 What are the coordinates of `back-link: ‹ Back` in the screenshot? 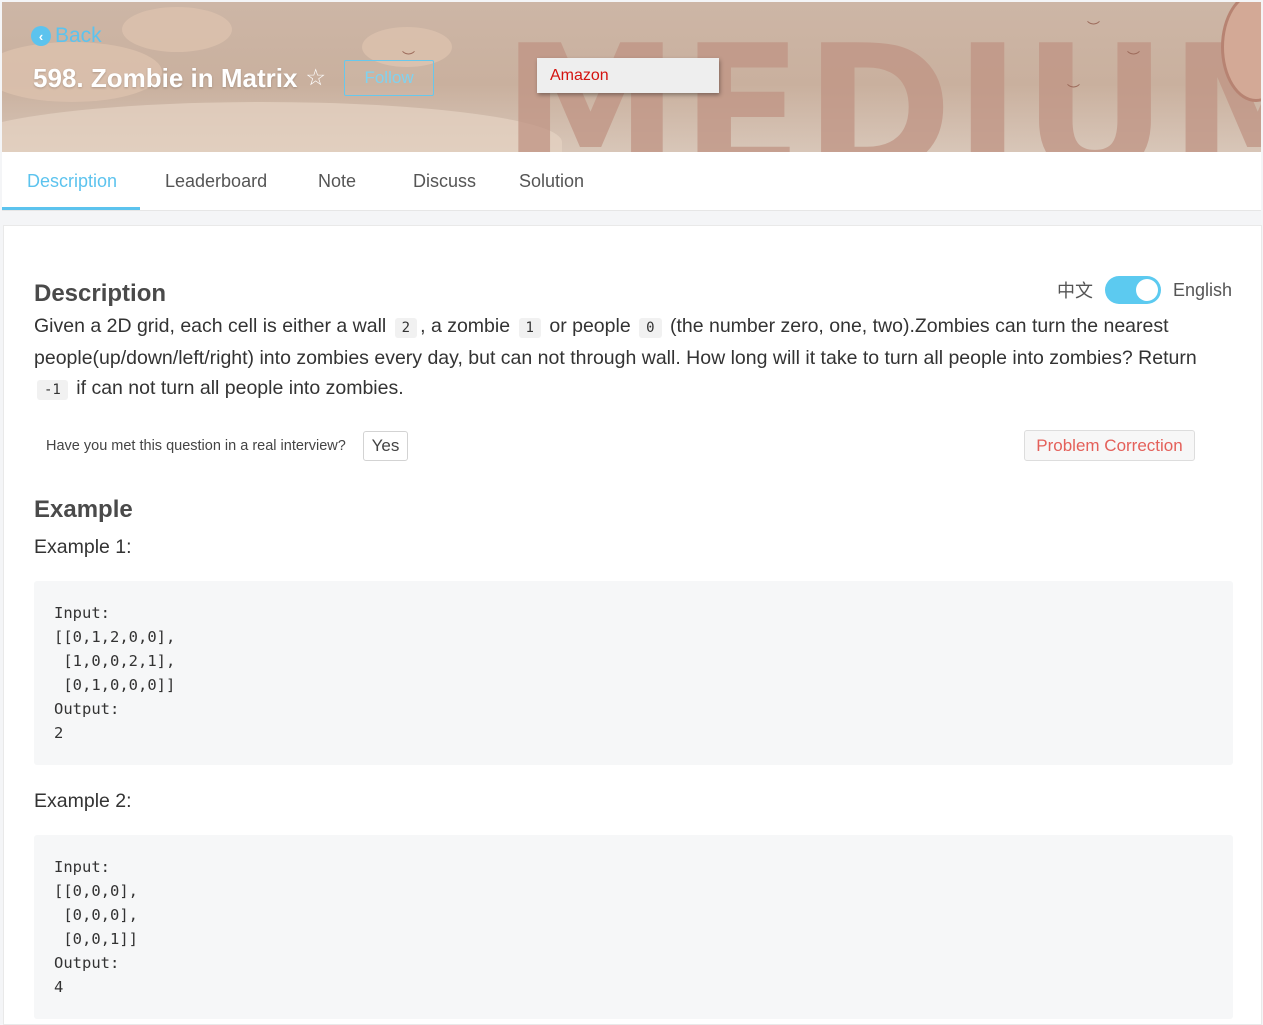 It's located at (66, 36).